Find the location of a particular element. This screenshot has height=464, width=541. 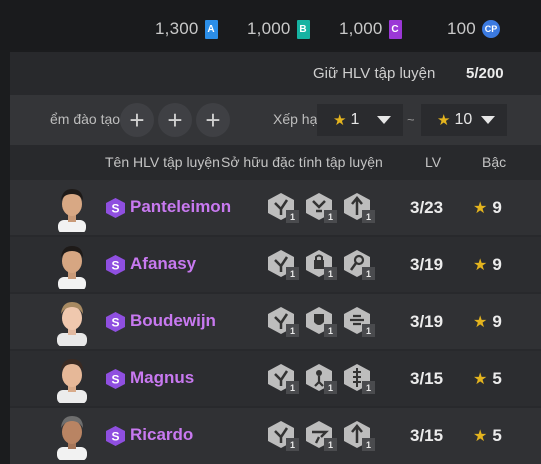

rank-min-select: ★ 1 is located at coordinates (360, 120).